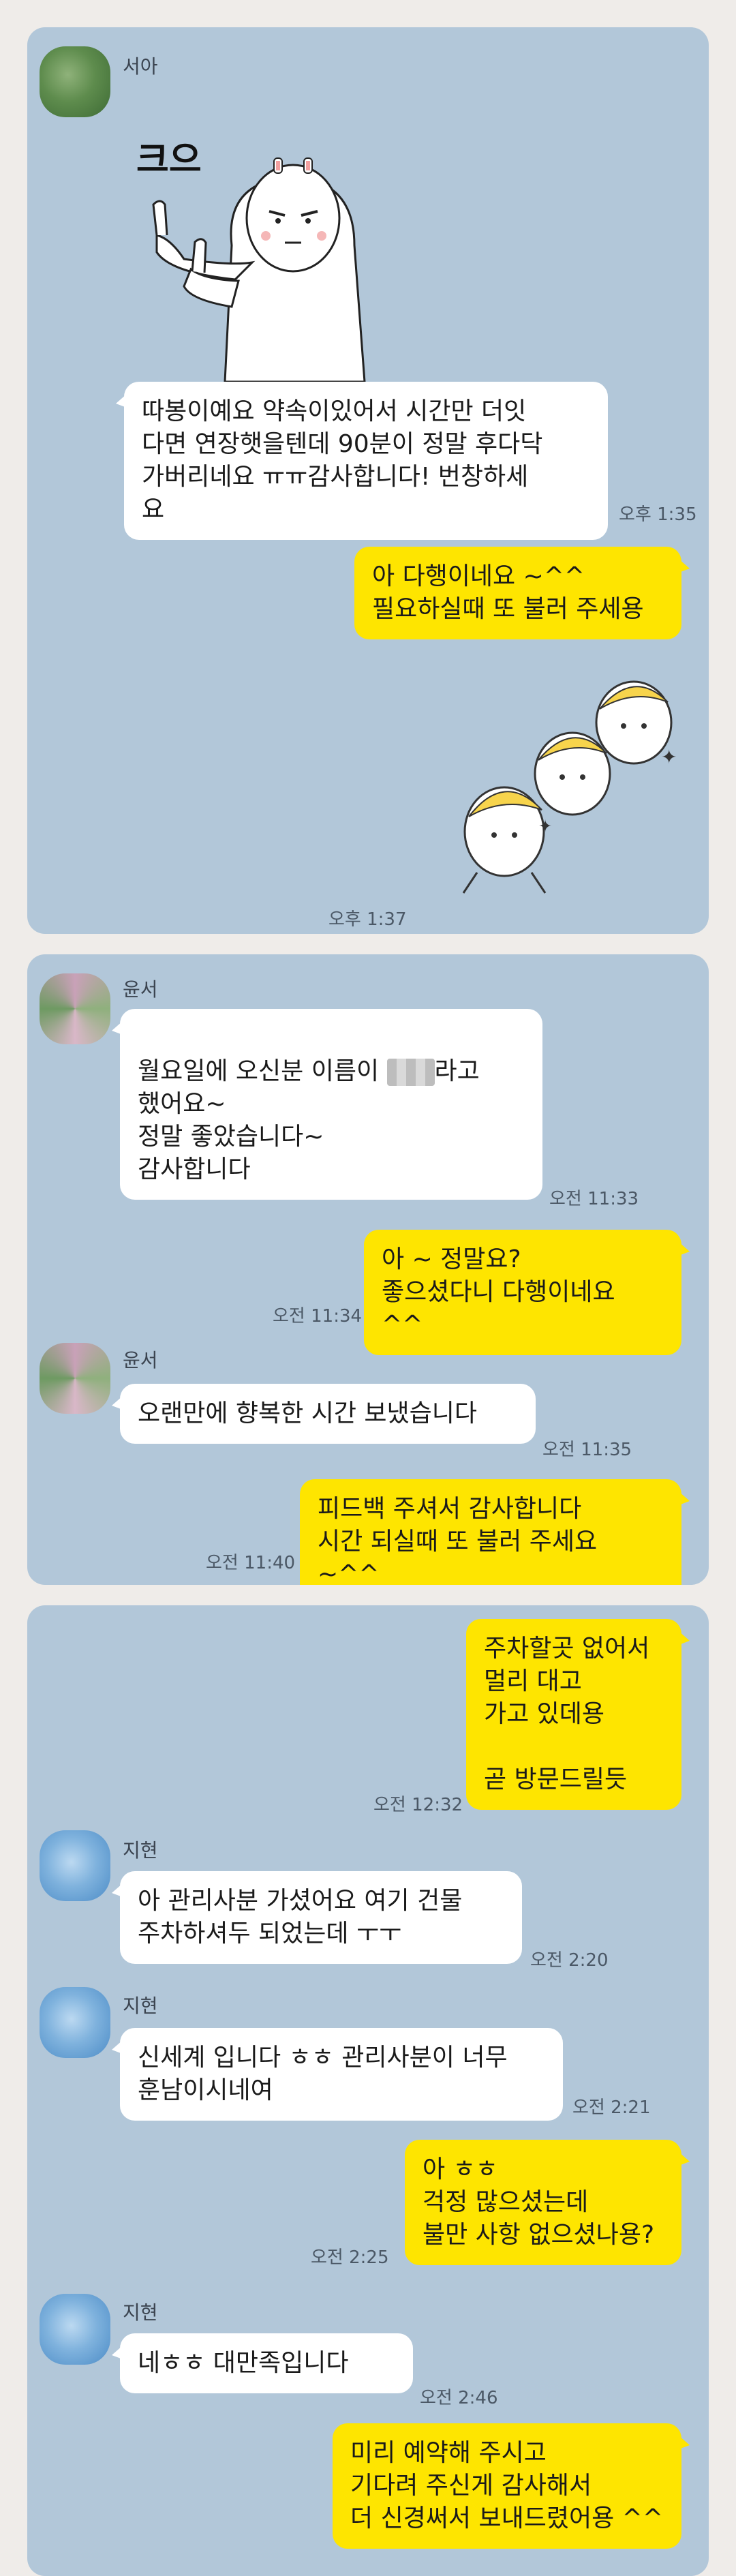 This screenshot has width=736, height=2576. Describe the element at coordinates (527, 1292) in the screenshot. I see `message-bubble-mine: 아 ~ 정말요? 좋으셨다니 다행이네요 ^^` at that location.